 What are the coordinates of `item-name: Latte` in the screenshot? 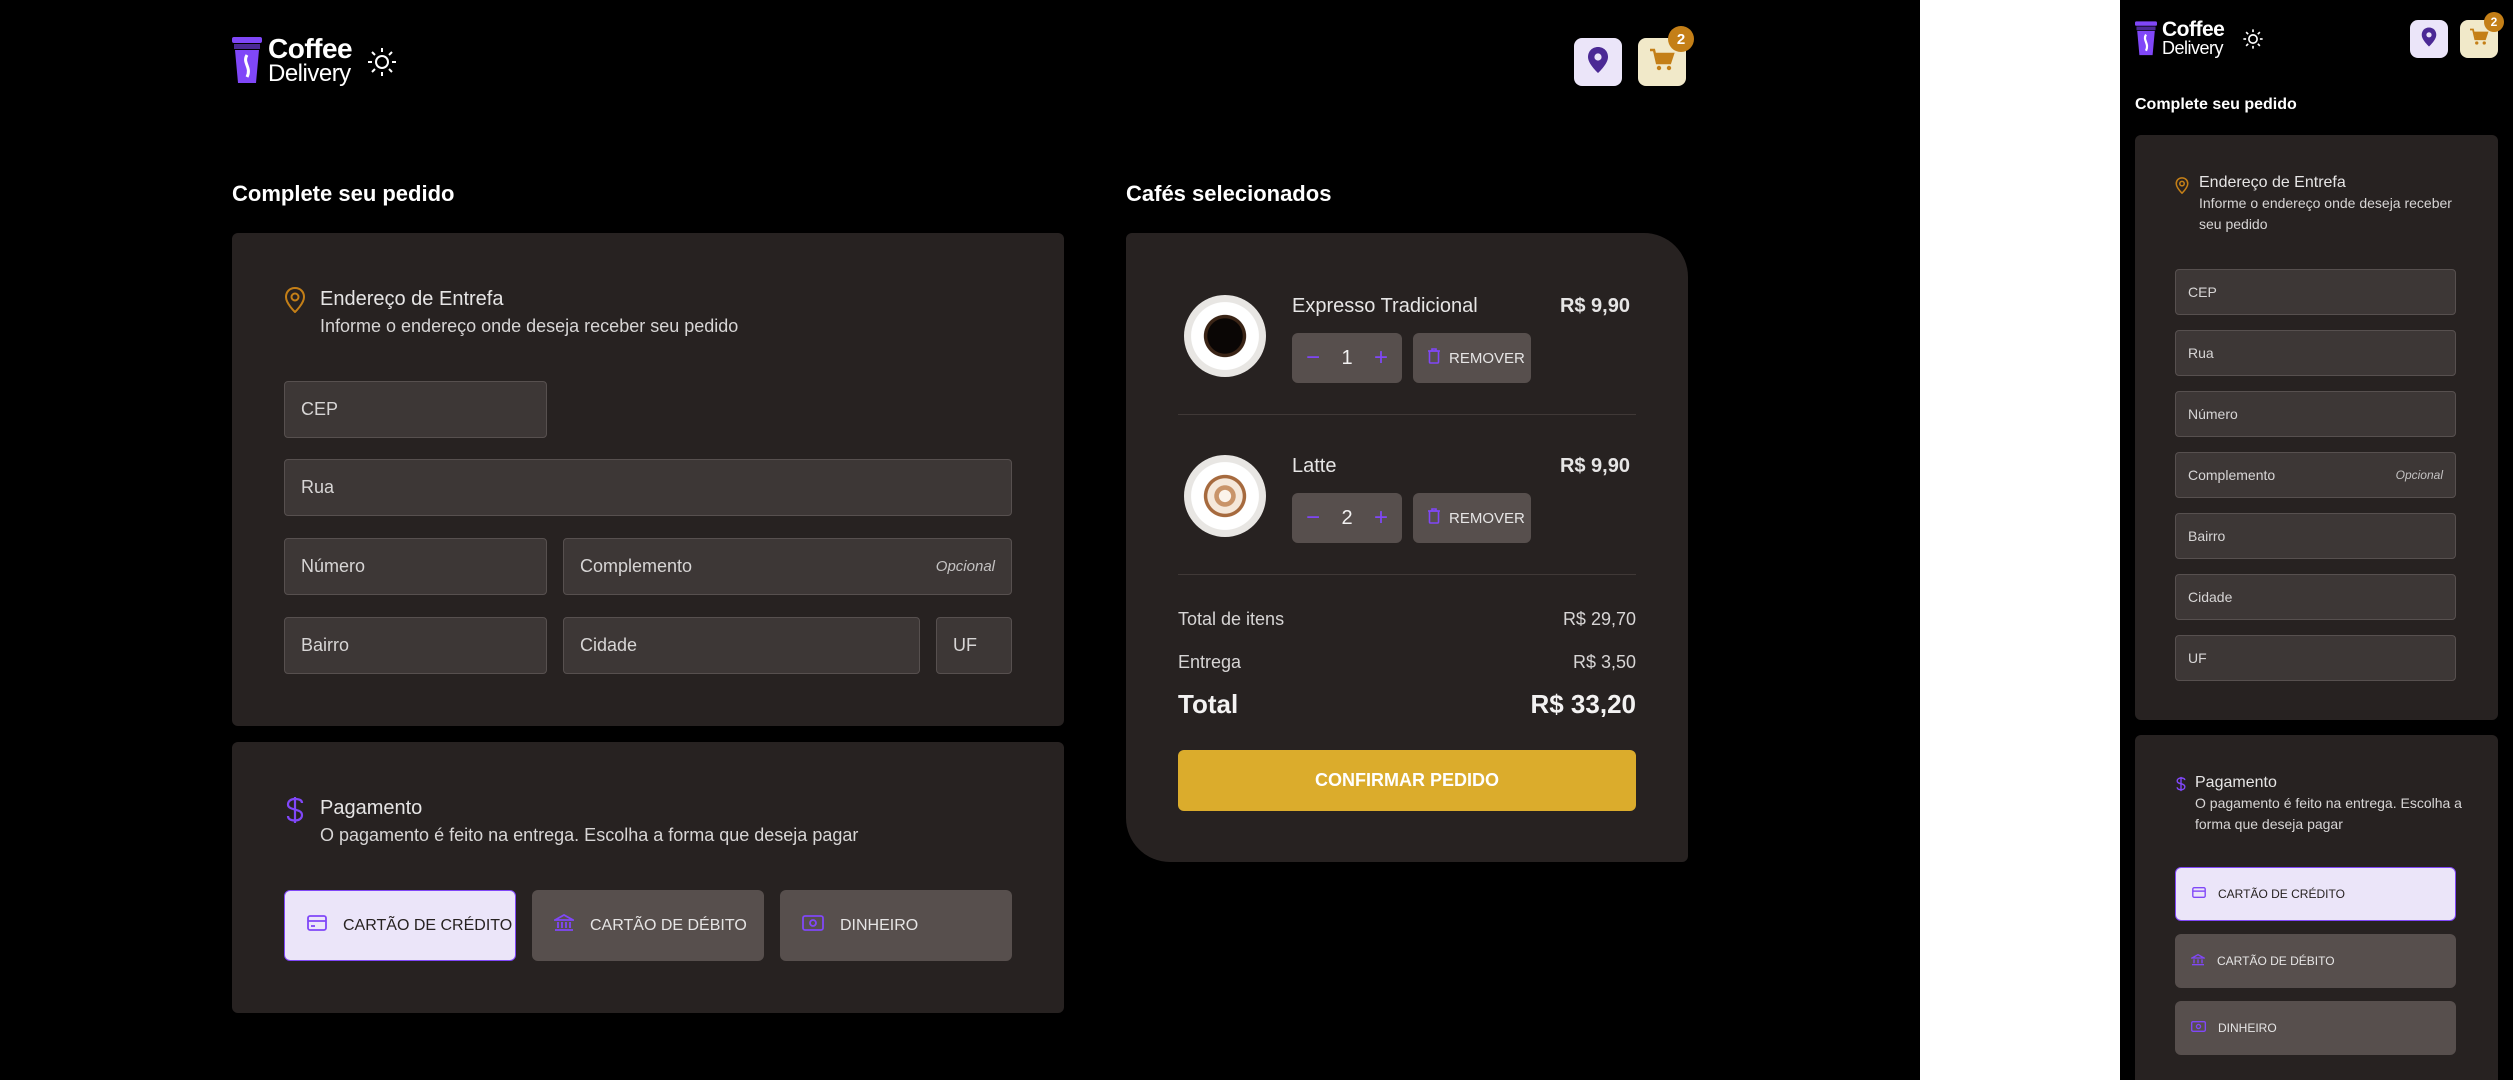 It's located at (1314, 466).